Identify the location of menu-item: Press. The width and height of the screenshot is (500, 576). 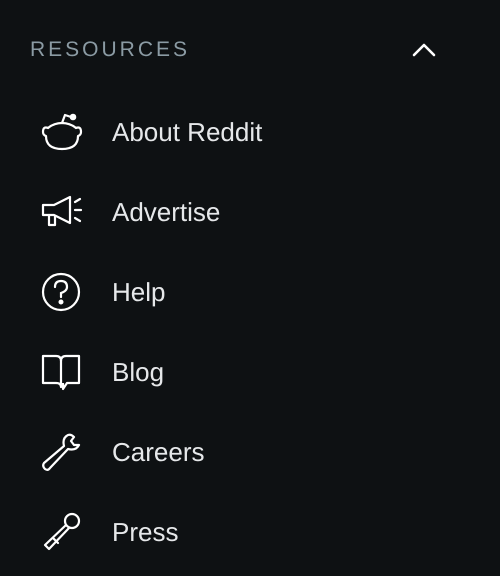
(240, 532).